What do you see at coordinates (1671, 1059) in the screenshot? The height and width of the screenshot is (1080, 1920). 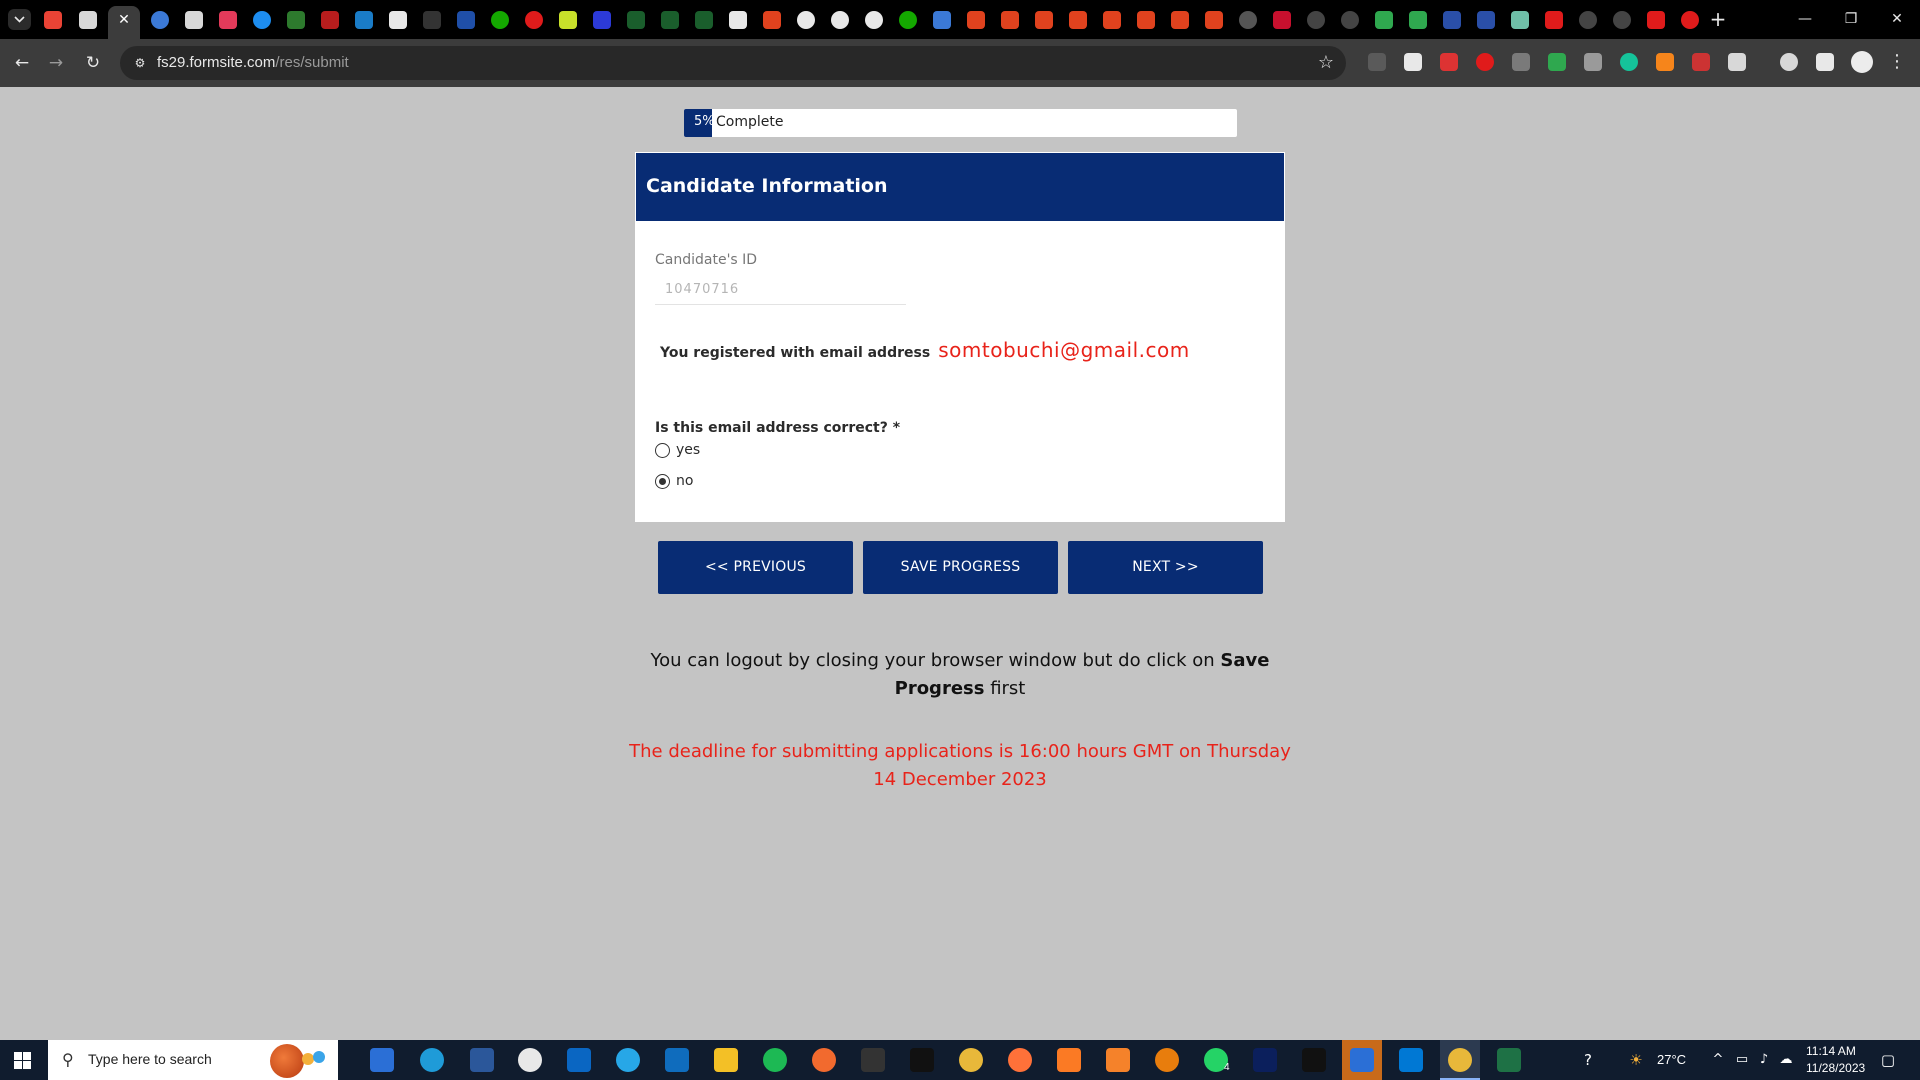 I see `weather-temperature: 27°C` at bounding box center [1671, 1059].